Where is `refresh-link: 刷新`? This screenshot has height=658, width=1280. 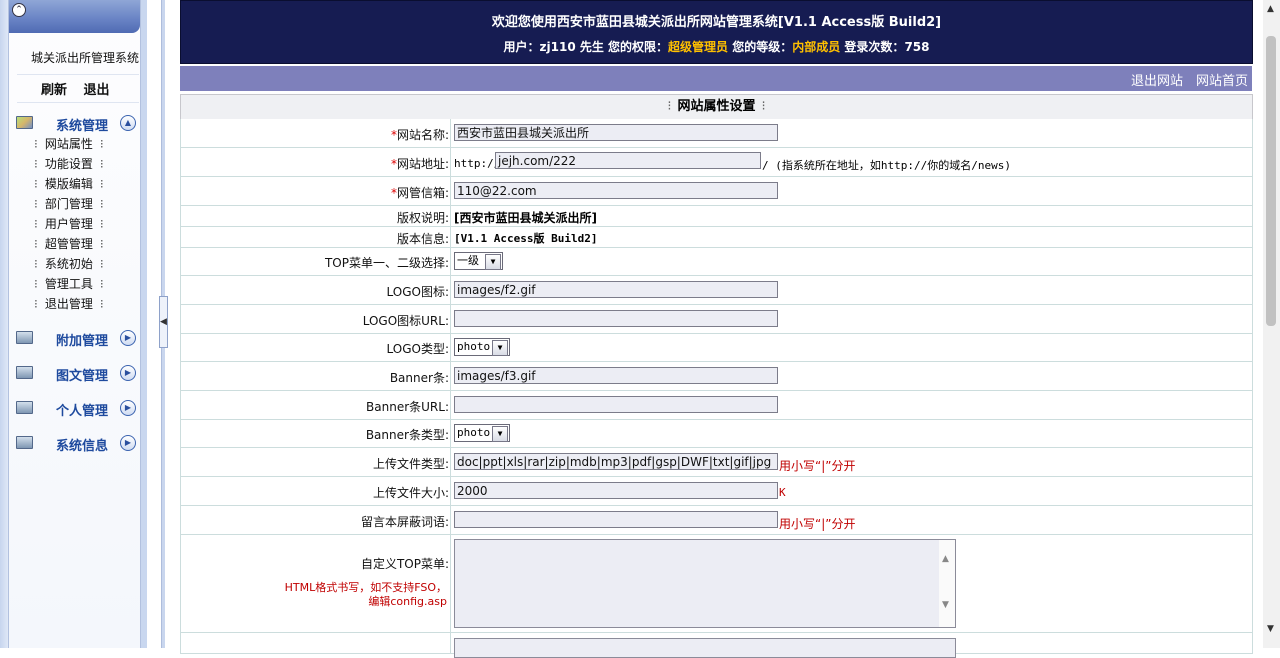
refresh-link: 刷新 is located at coordinates (54, 90).